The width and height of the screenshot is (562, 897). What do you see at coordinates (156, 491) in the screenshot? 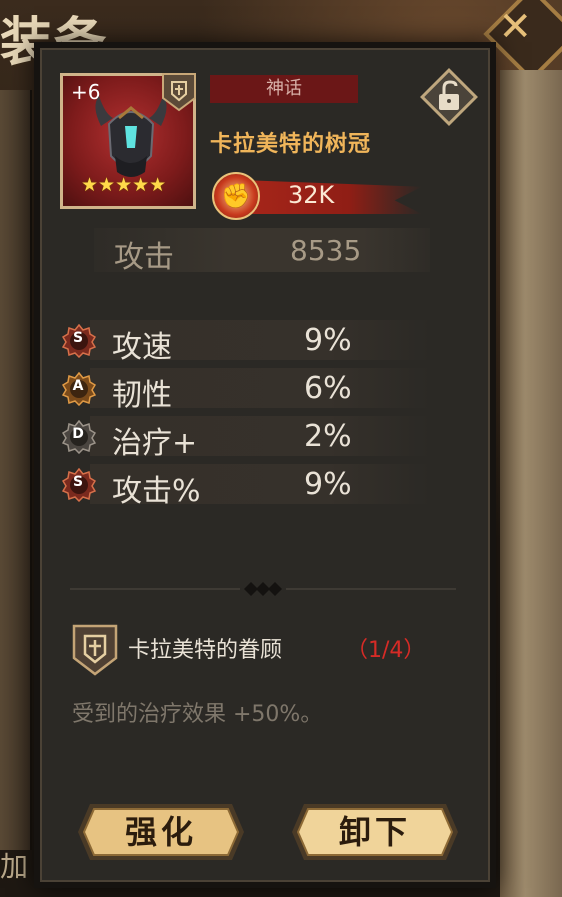
I see `sub-stat-name: 攻击%` at bounding box center [156, 491].